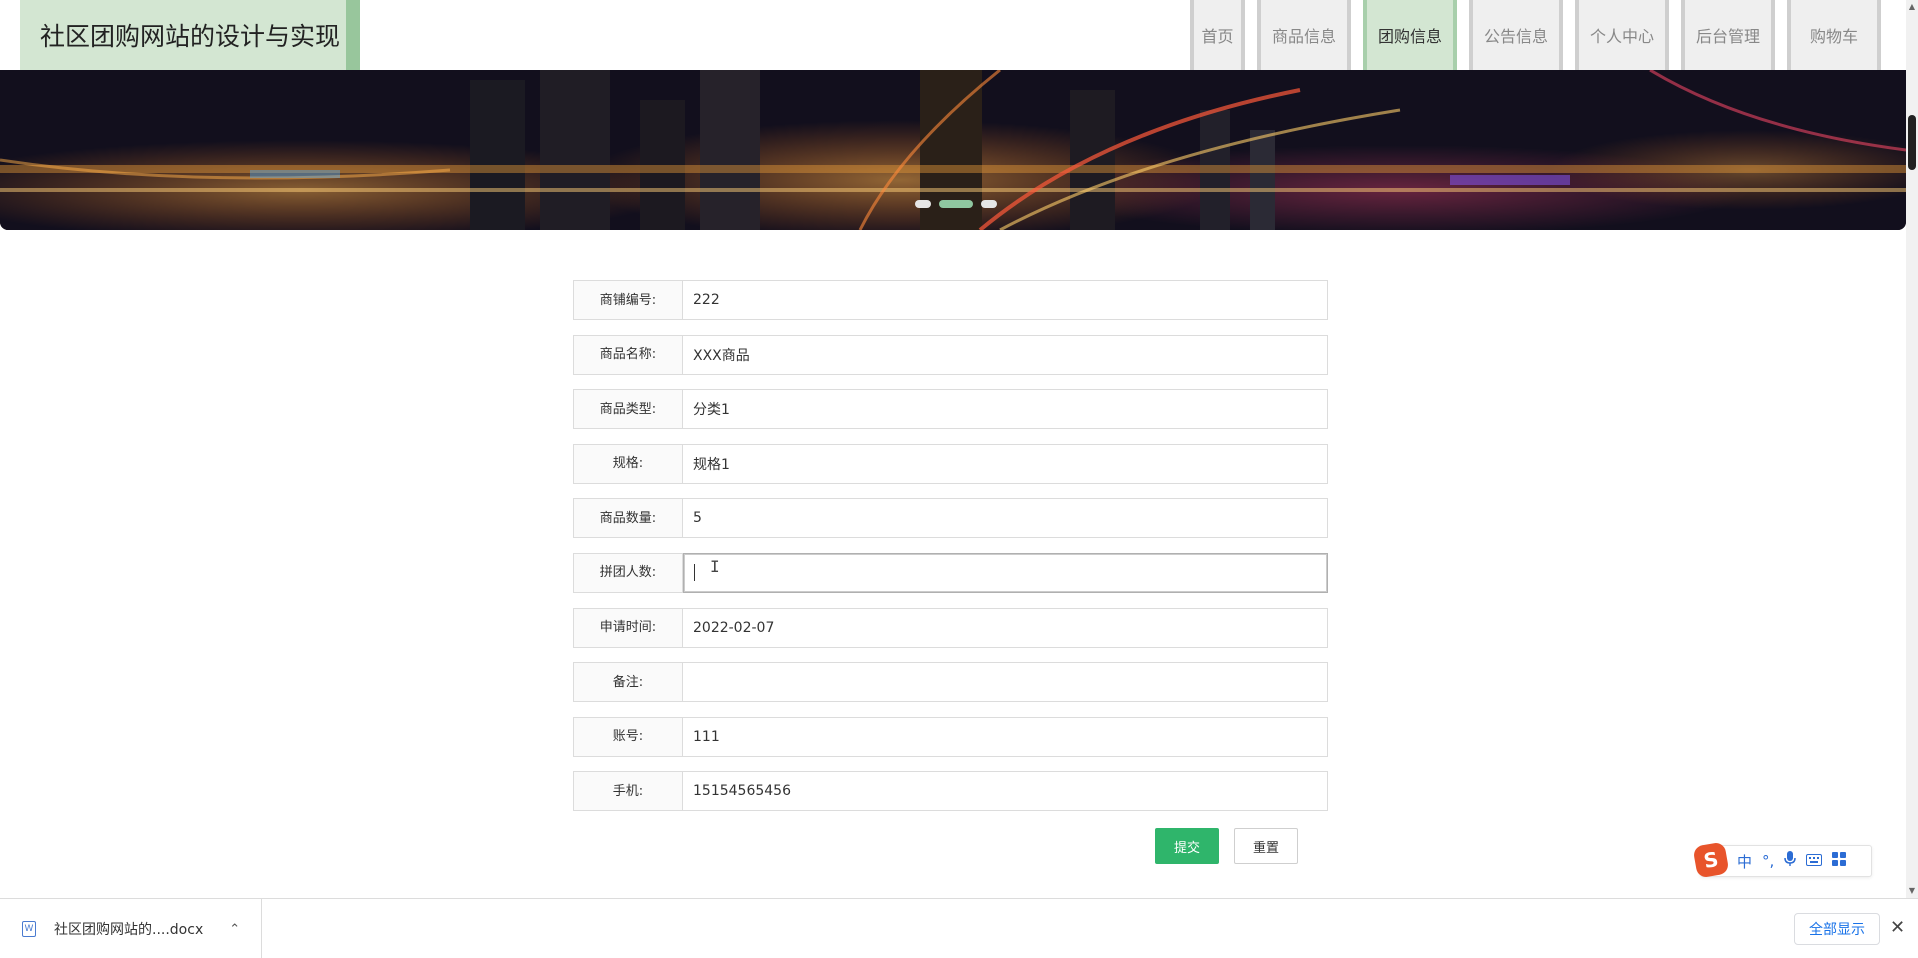  I want to click on phone-label: 手机:, so click(628, 791).